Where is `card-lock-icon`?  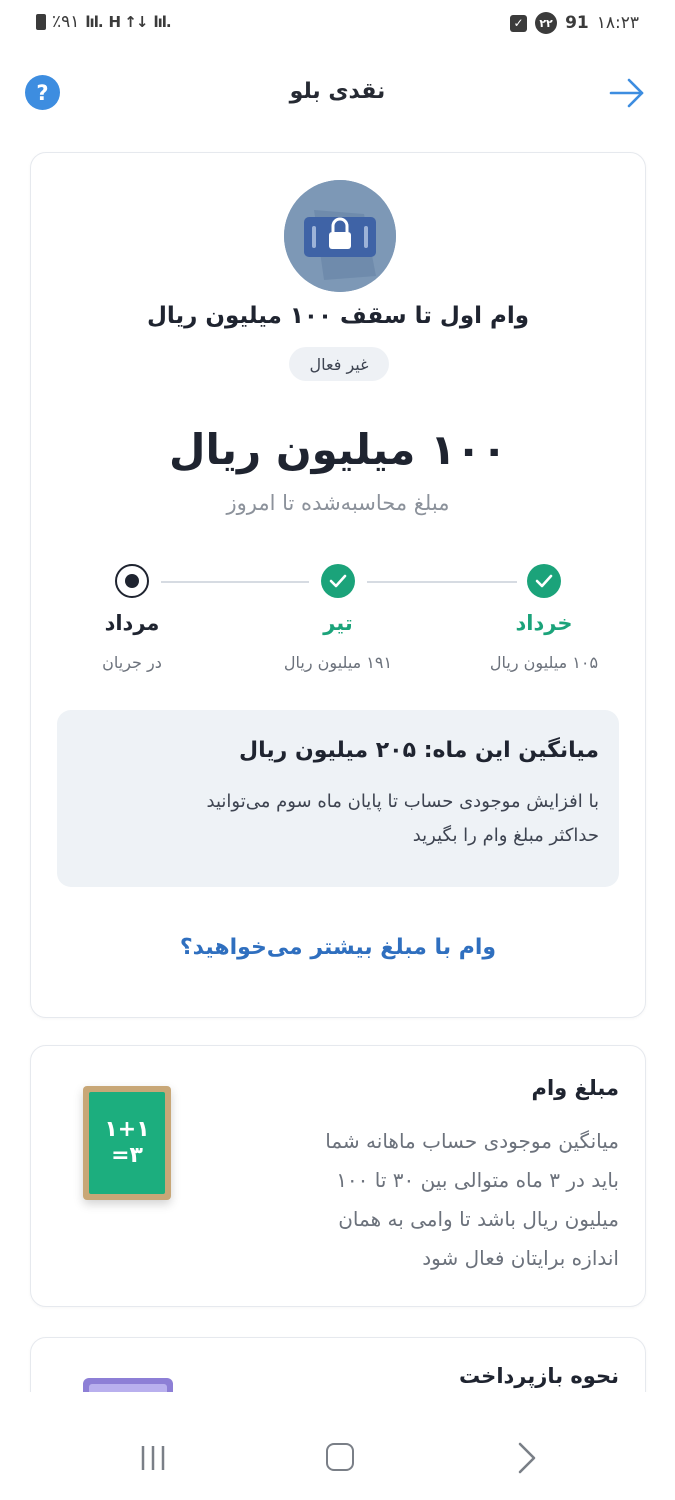 card-lock-icon is located at coordinates (340, 236).